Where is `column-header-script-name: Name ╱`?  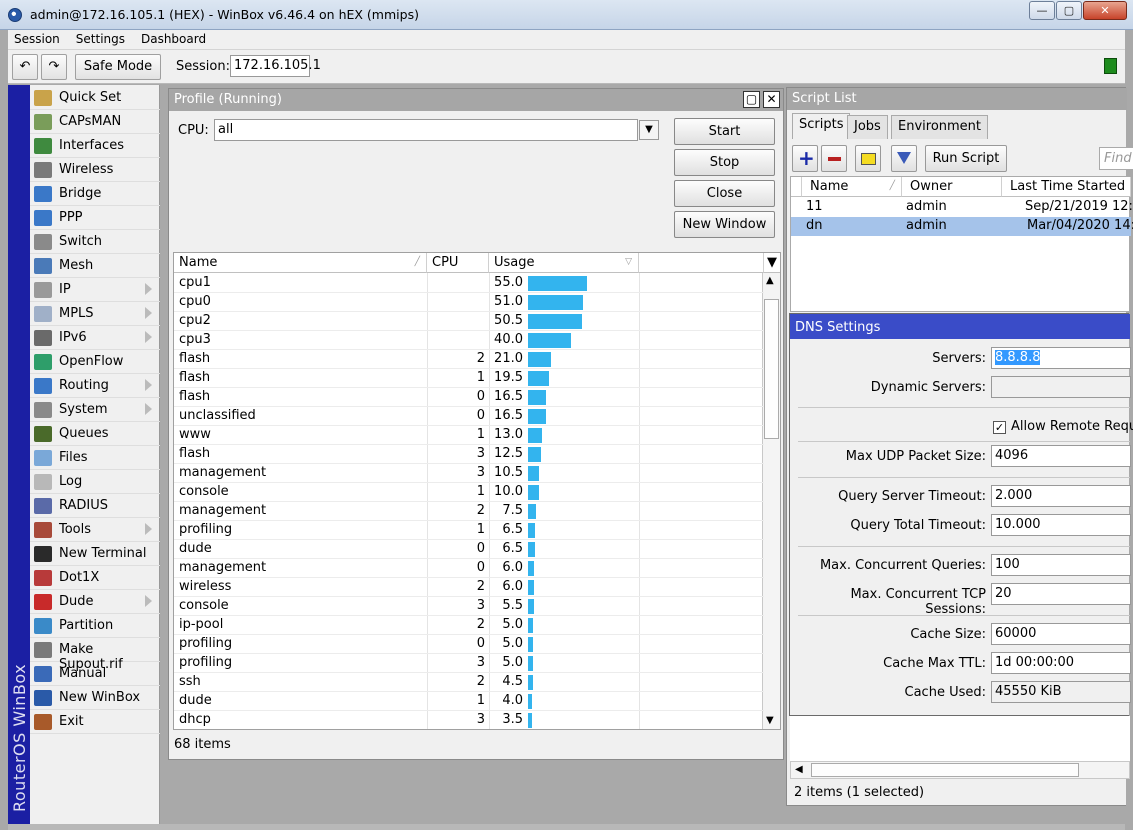 column-header-script-name: Name ╱ is located at coordinates (852, 187).